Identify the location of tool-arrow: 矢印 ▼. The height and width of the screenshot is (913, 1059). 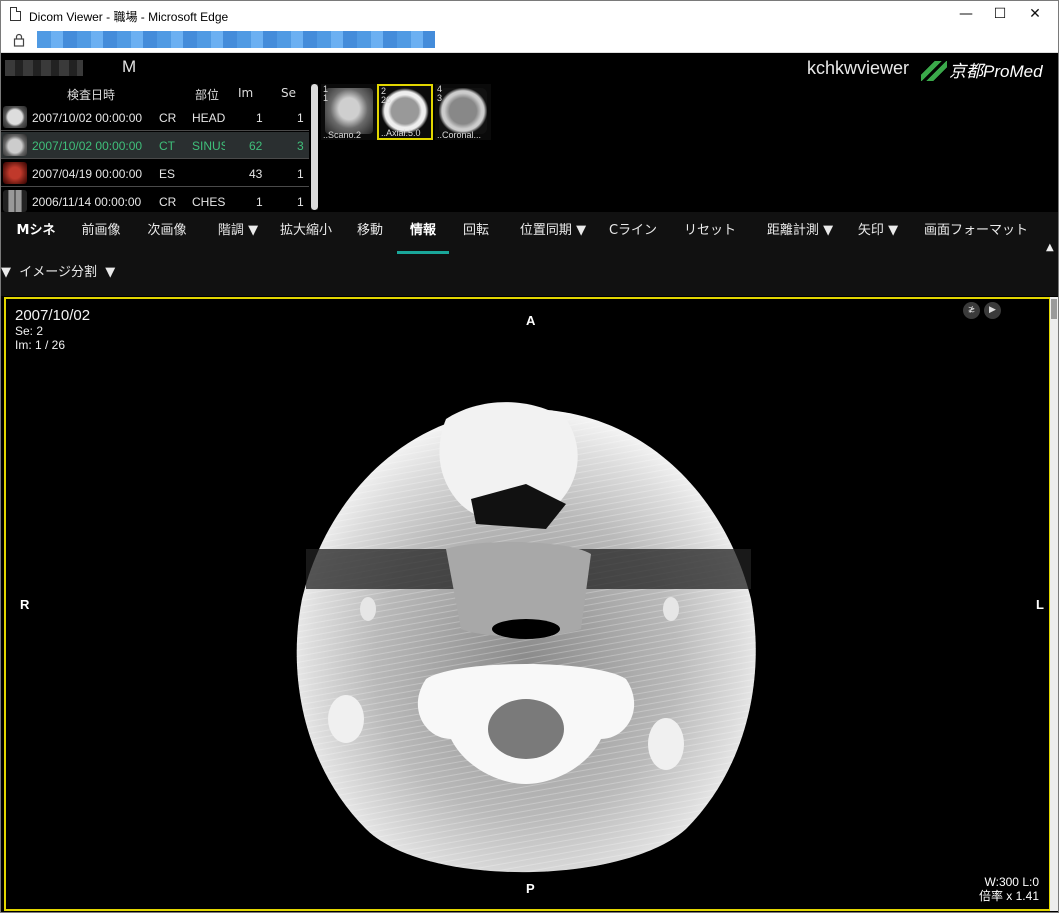
(878, 233).